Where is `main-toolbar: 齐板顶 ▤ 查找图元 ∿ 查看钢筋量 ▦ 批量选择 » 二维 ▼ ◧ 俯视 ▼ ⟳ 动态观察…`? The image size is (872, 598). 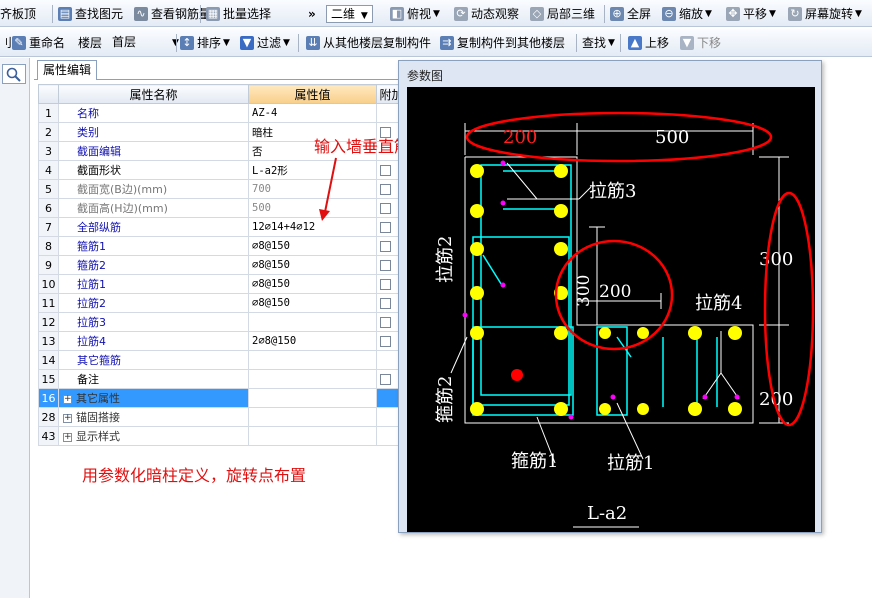
main-toolbar: 齐板顶 ▤ 查找图元 ∿ 查看钢筋量 ▦ 批量选择 » 二维 ▼ ◧ 俯视 ▼ ⟳ 动态观察… is located at coordinates (436, 13).